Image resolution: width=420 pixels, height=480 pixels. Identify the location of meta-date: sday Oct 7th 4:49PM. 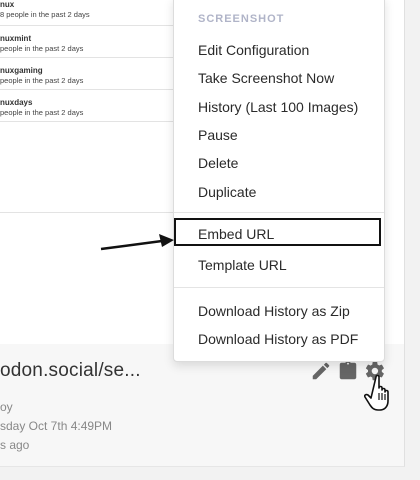
(56, 426).